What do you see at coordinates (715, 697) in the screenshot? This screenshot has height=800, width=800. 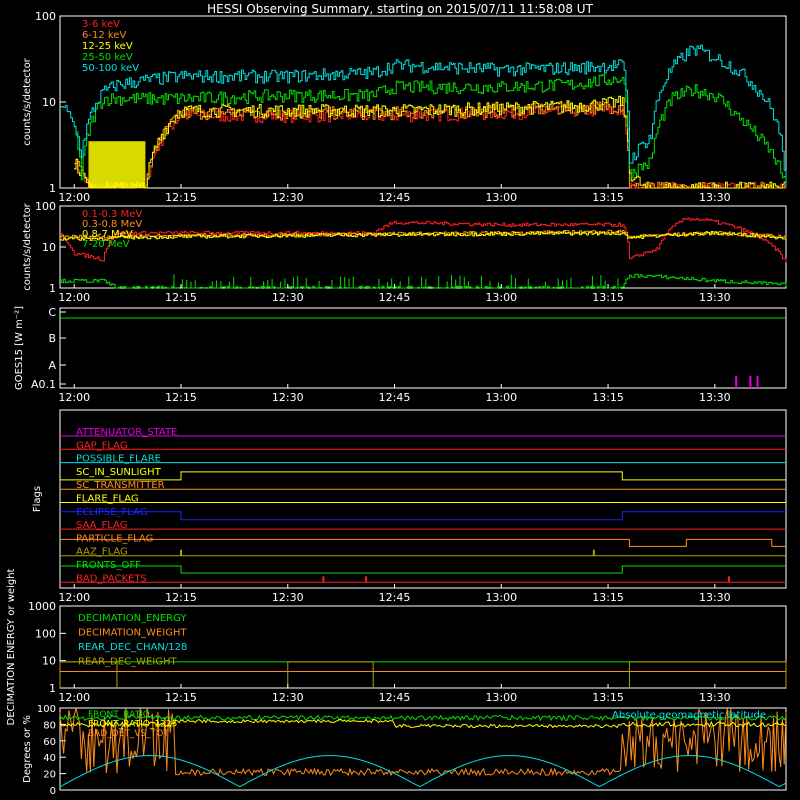 I see `panel-decimation-tick-label: 13:30` at bounding box center [715, 697].